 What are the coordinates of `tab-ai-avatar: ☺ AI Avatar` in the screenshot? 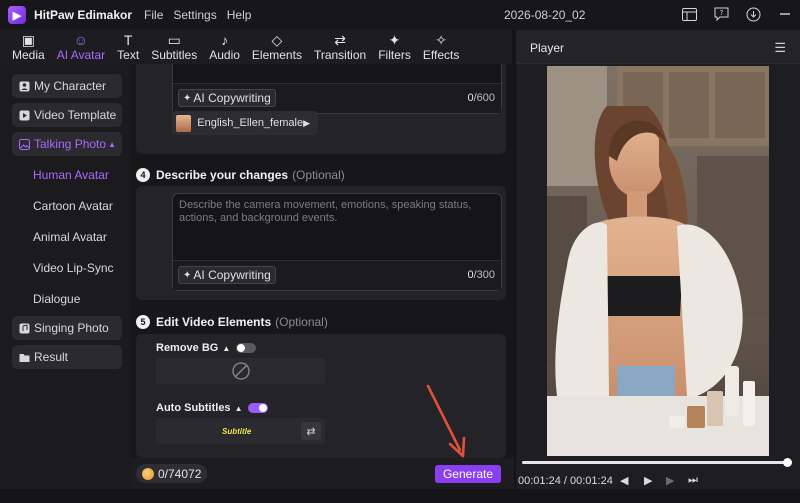 It's located at (81, 47).